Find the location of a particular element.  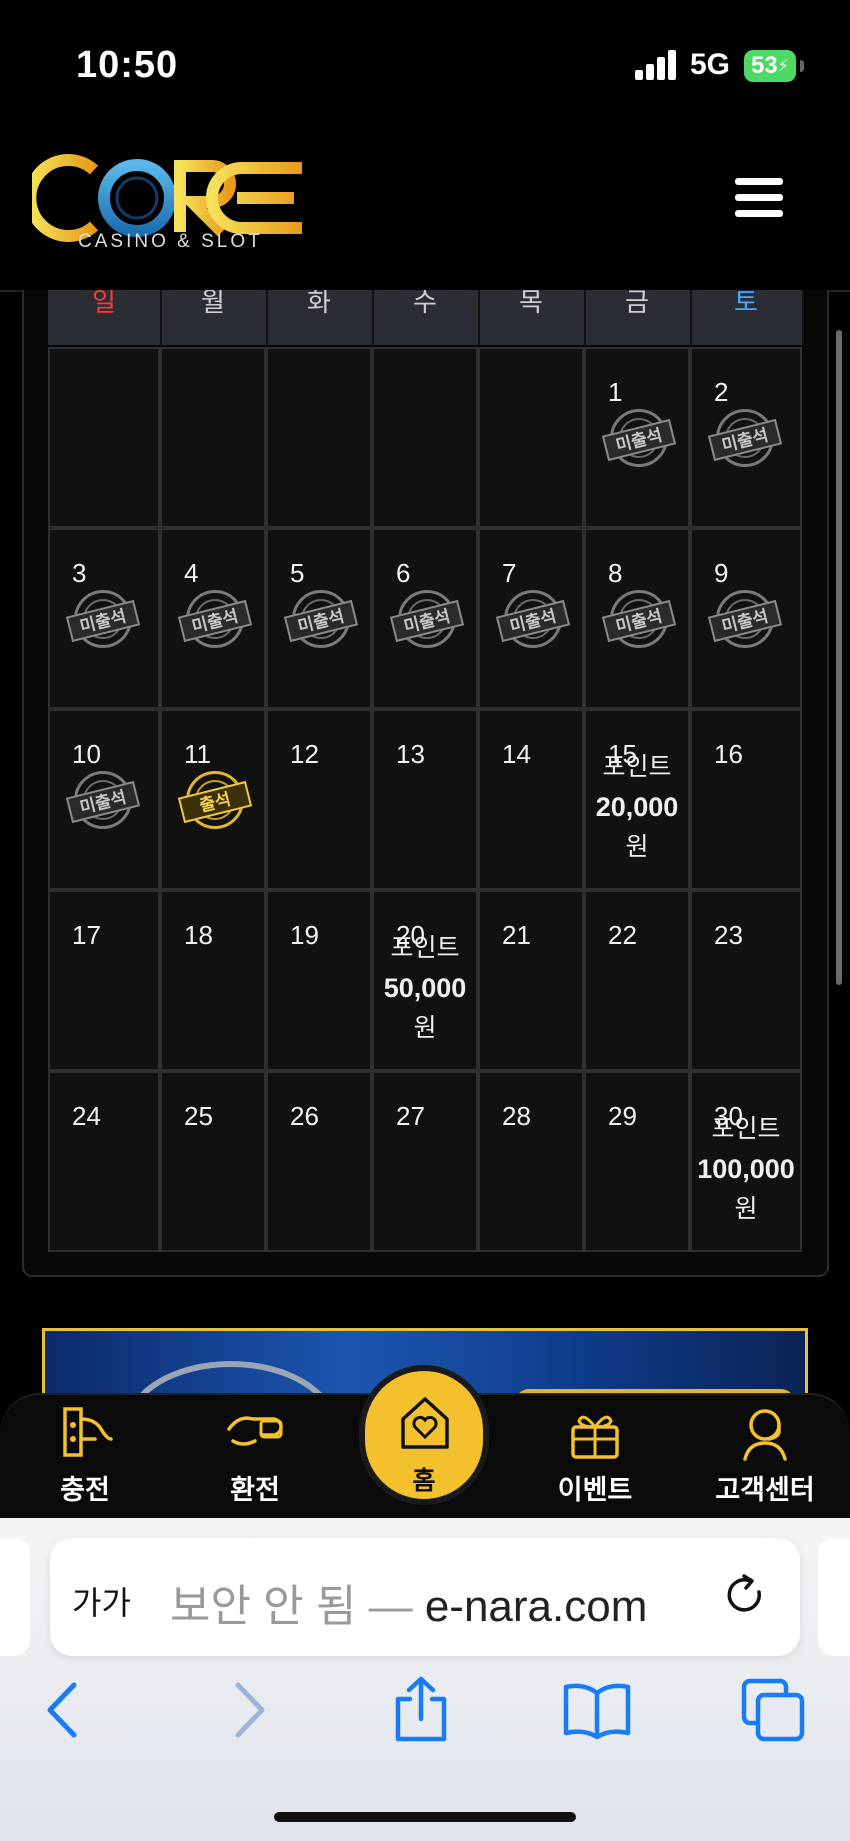

day-number: 18 is located at coordinates (198, 935).